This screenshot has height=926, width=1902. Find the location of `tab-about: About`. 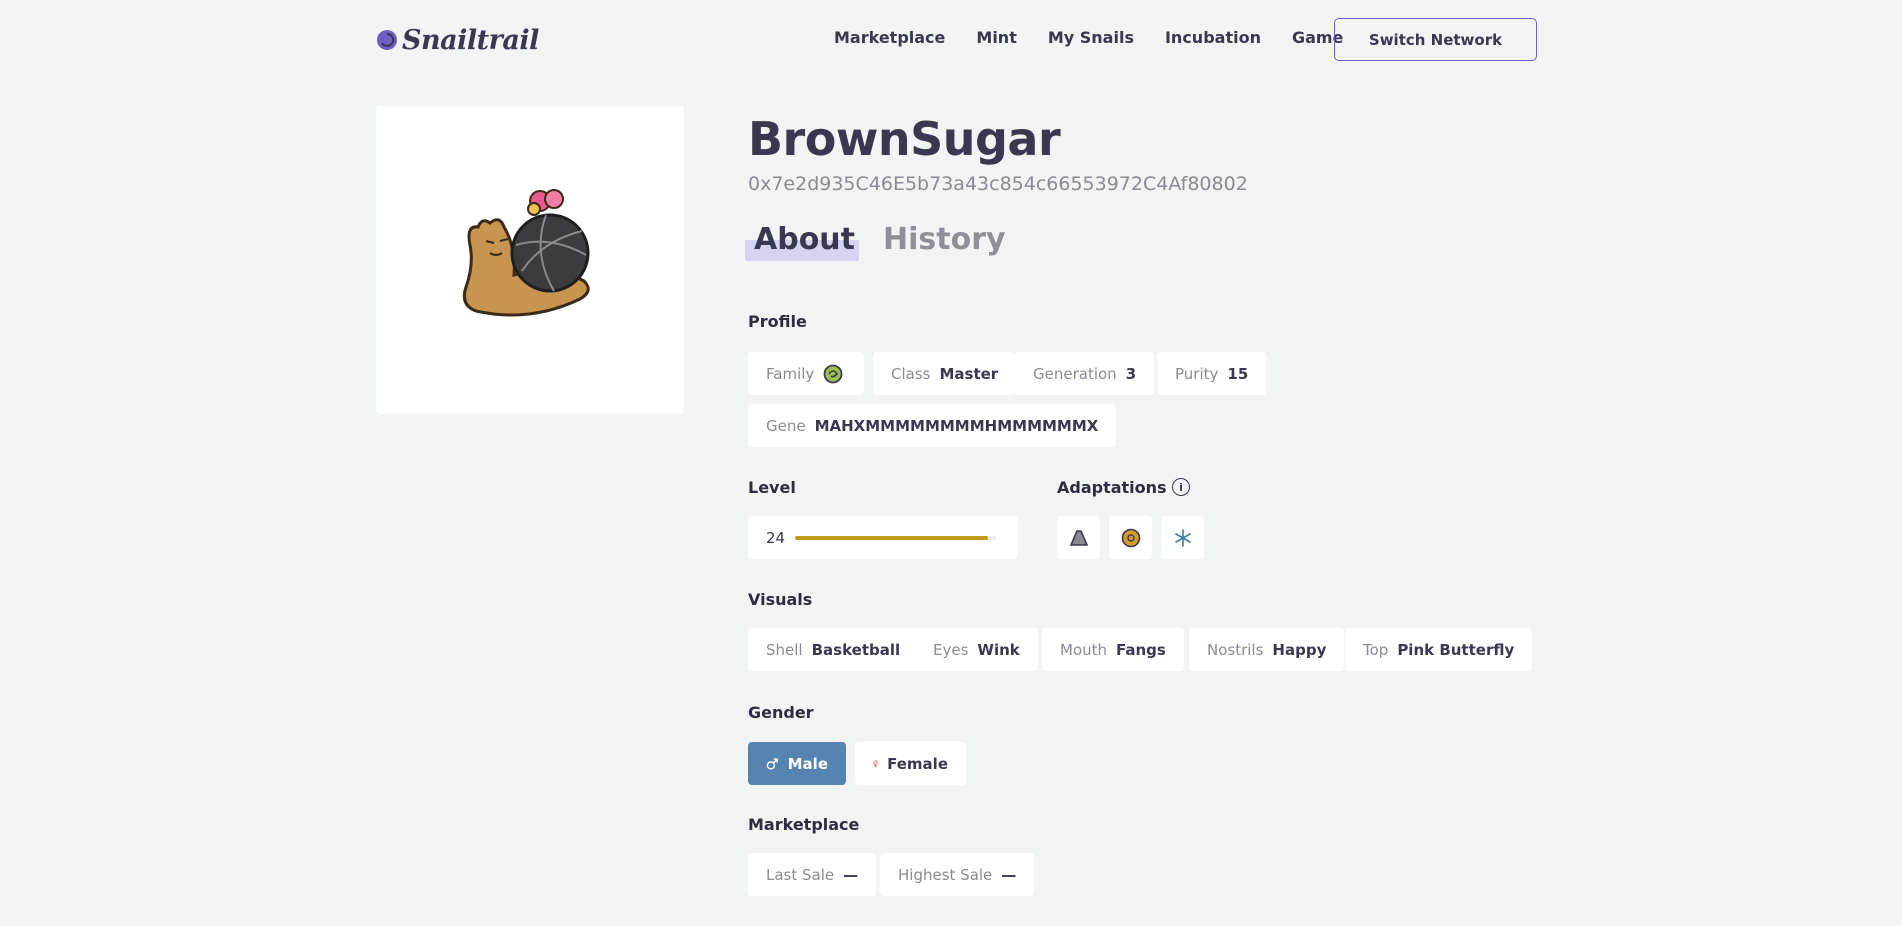

tab-about: About is located at coordinates (804, 239).